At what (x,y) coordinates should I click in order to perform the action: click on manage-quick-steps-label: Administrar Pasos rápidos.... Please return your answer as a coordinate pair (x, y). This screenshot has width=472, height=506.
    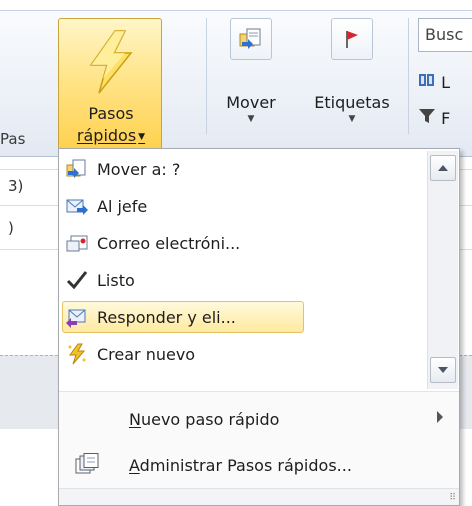
    Looking at the image, I should click on (240, 465).